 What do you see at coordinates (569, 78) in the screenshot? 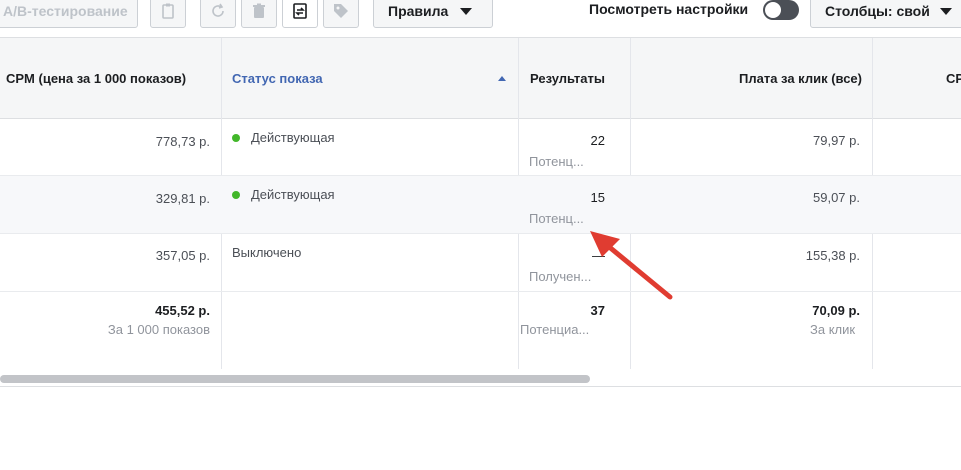
I see `header-results: Результаты` at bounding box center [569, 78].